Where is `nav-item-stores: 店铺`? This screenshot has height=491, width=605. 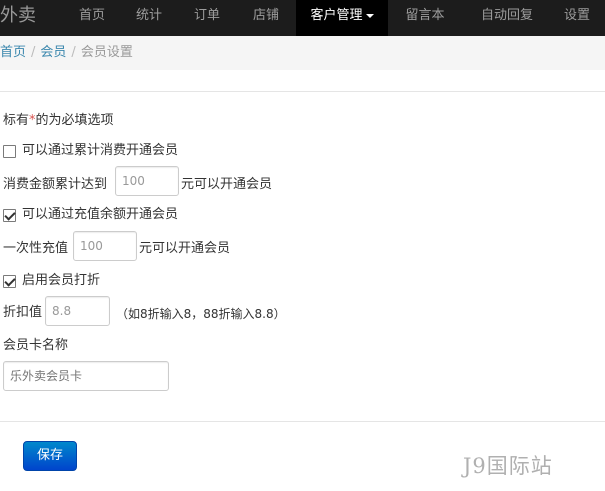 nav-item-stores: 店铺 is located at coordinates (266, 18).